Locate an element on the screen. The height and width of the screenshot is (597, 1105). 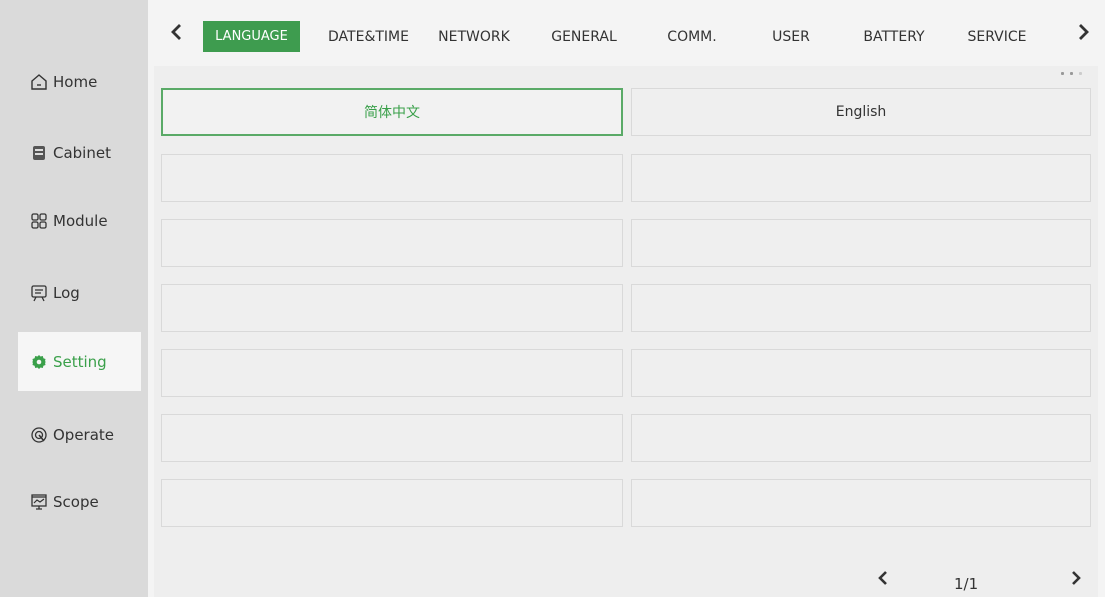
page-indicator: 1/1 is located at coordinates (966, 584).